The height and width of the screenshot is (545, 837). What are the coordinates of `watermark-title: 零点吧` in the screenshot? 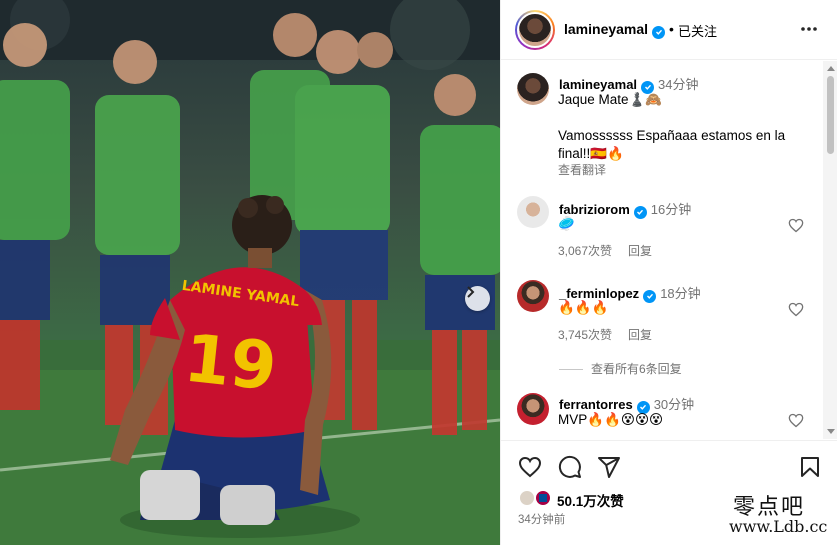 It's located at (769, 507).